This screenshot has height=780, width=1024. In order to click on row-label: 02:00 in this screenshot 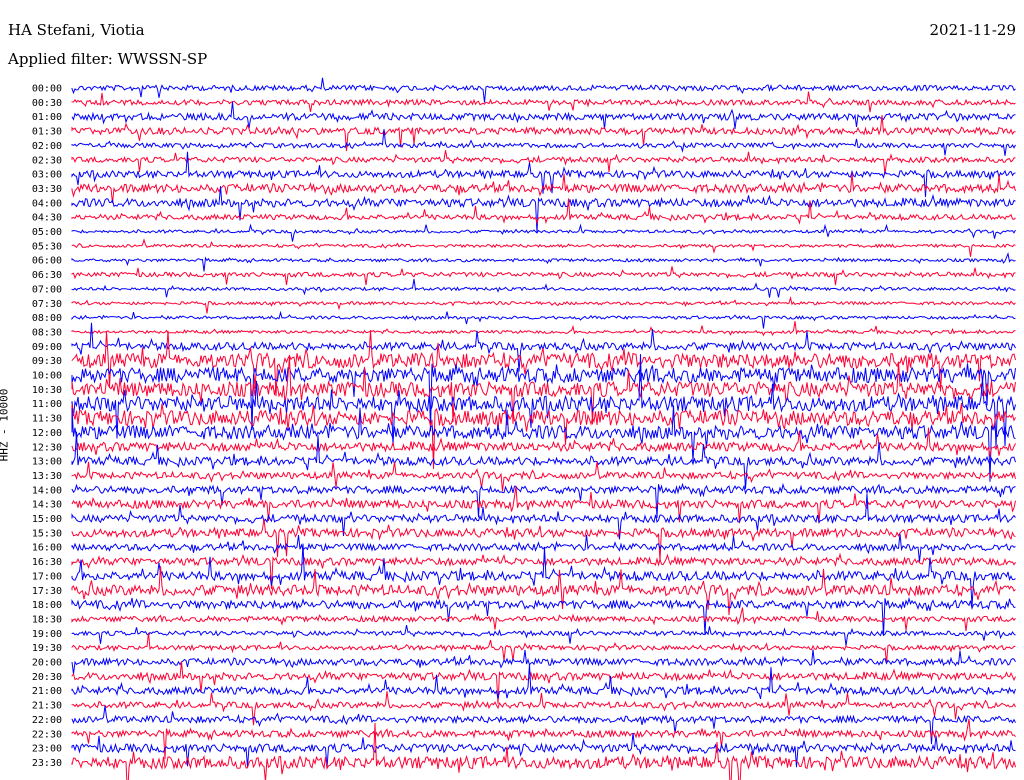, I will do `click(47, 146)`.